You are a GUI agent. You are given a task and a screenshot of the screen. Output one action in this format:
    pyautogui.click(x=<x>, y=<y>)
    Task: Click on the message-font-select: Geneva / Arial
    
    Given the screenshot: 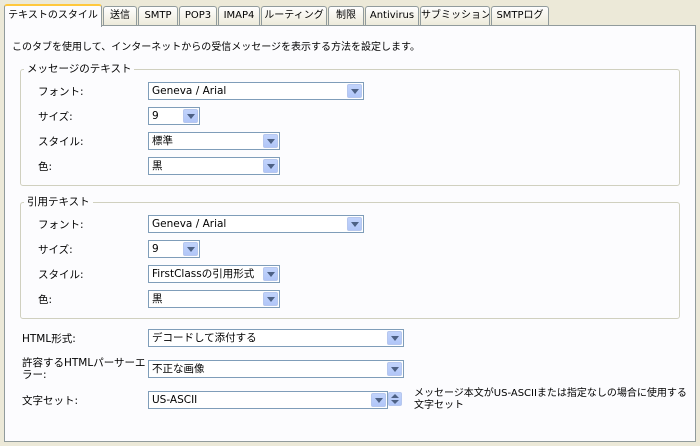 What is the action you would take?
    pyautogui.click(x=256, y=91)
    